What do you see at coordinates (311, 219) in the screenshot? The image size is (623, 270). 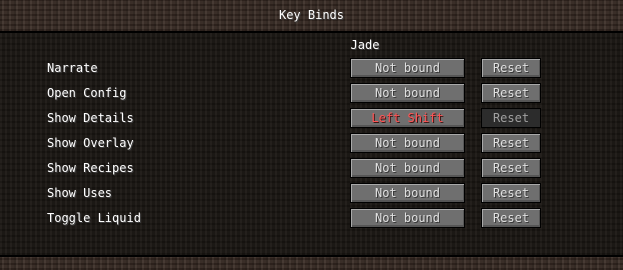 I see `keybind-row-toggle-liquid: Toggle Liquid Not bound Reset` at bounding box center [311, 219].